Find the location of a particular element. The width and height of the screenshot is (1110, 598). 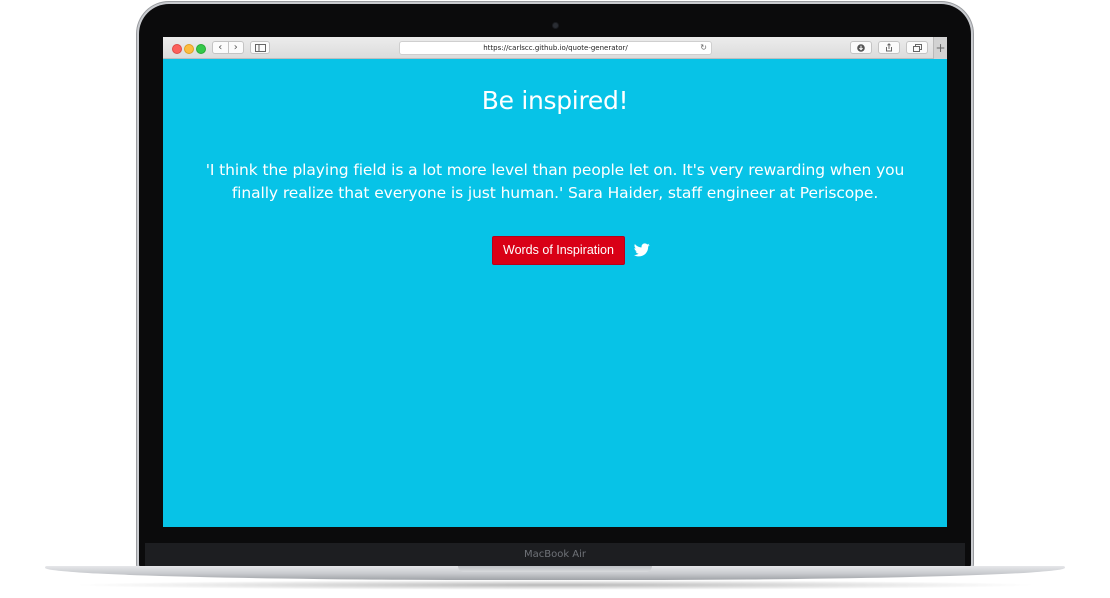

tabs-icon-graphic is located at coordinates (917, 47).